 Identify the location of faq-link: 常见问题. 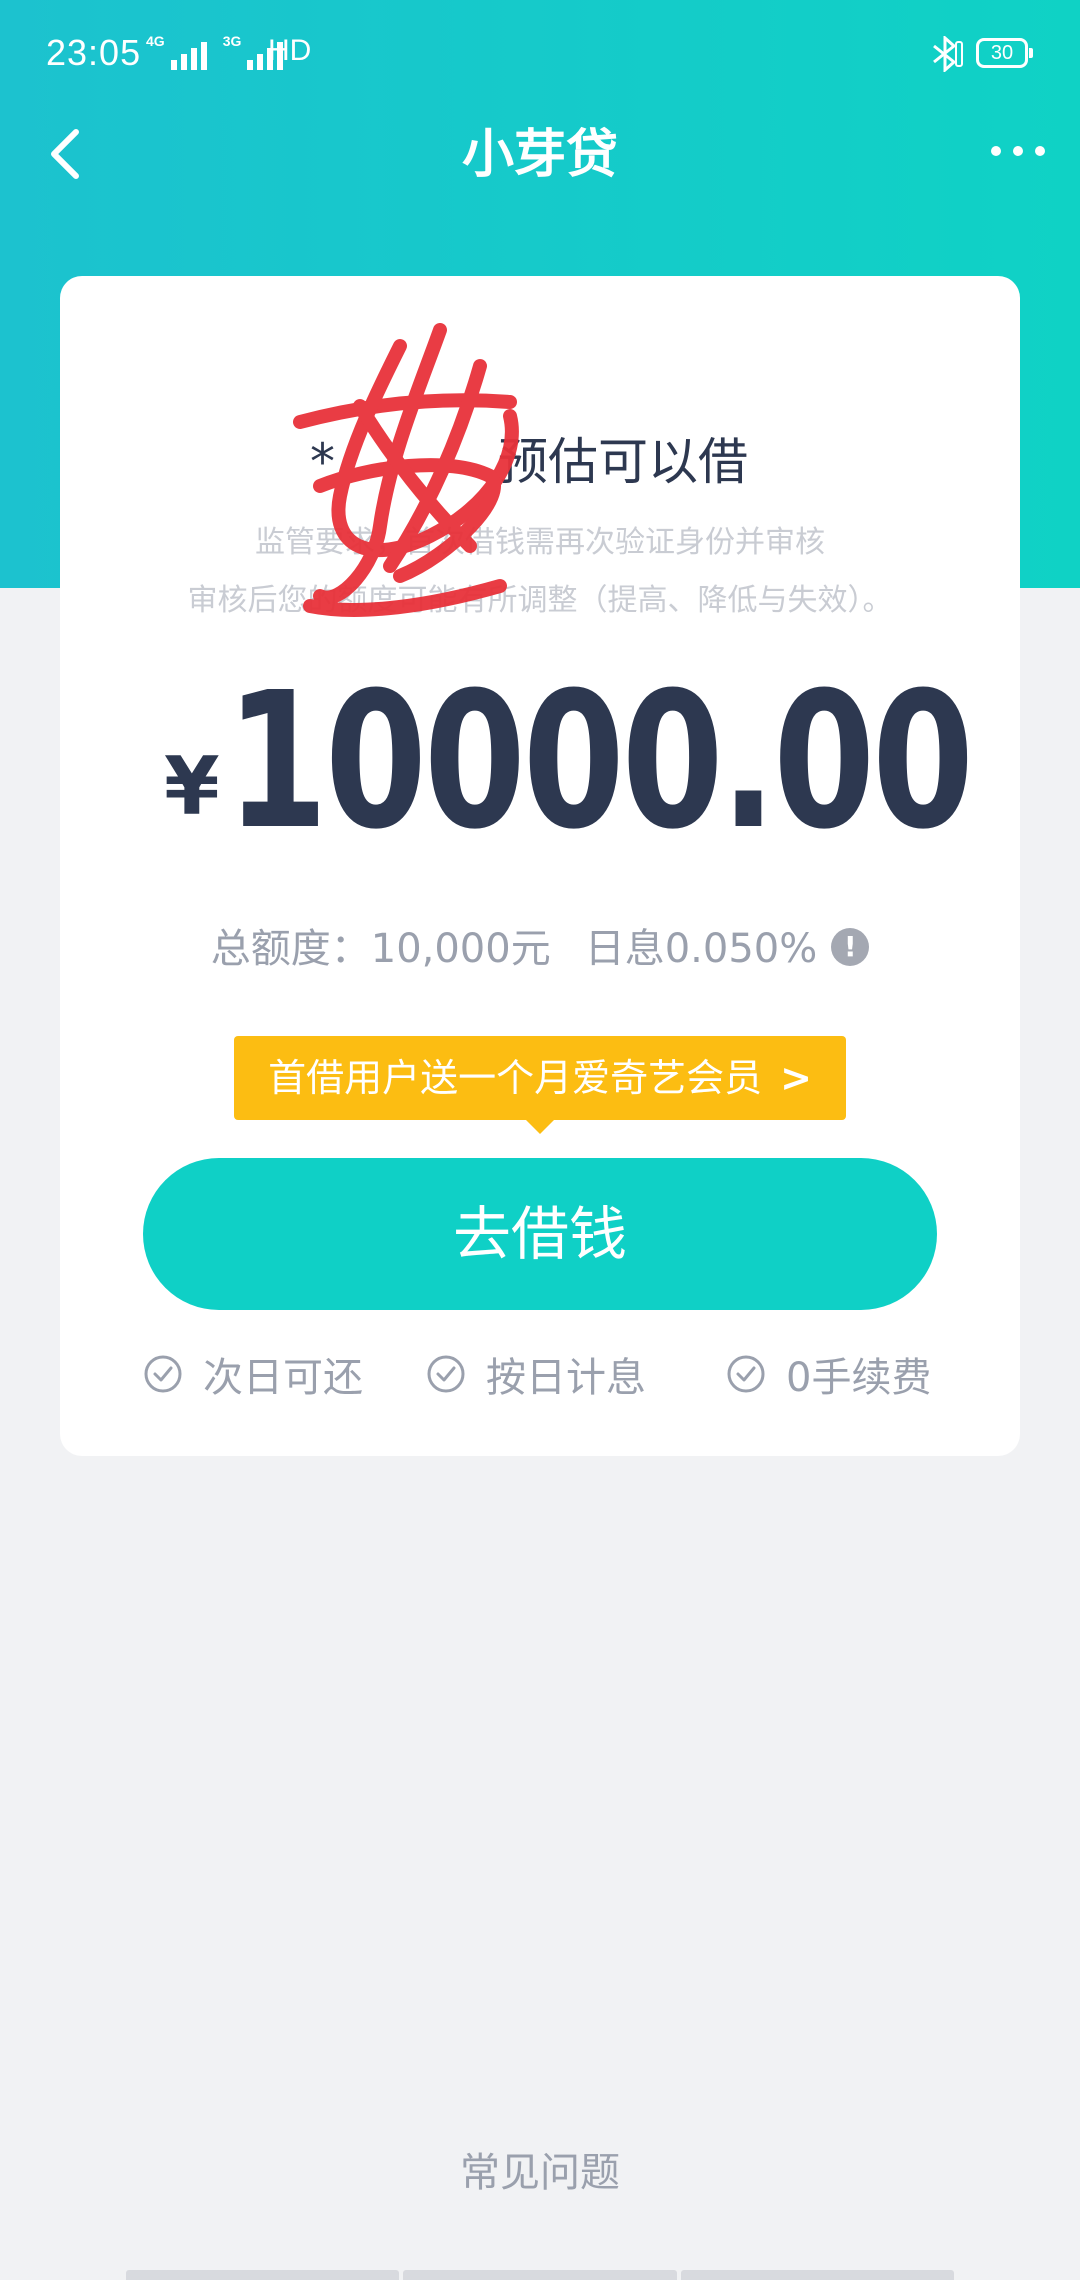
(540, 2169).